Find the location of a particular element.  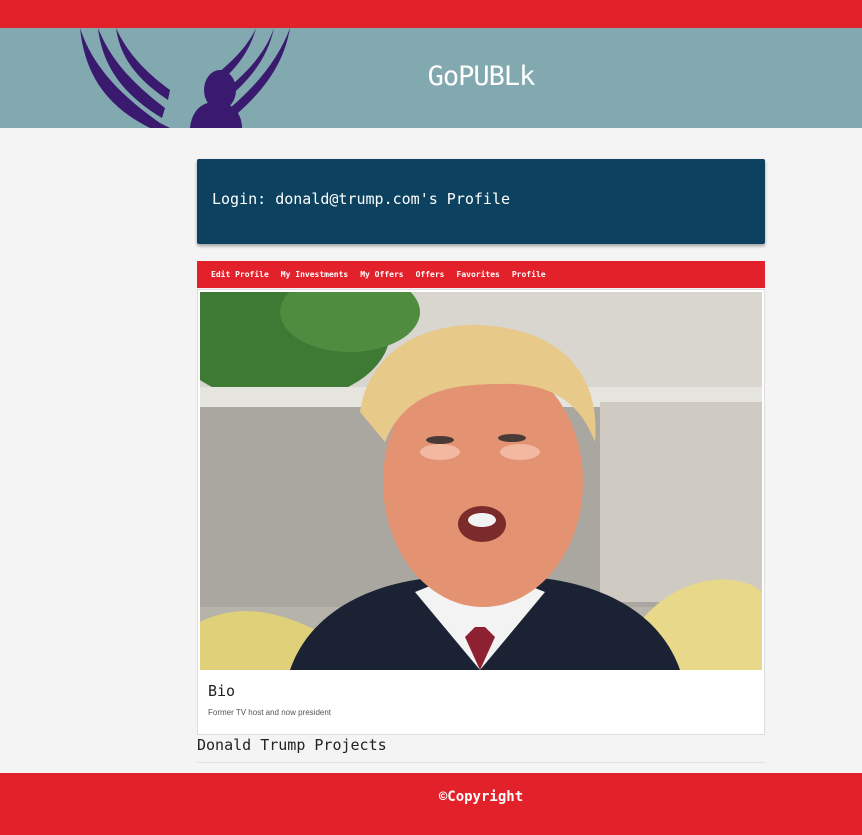

nav-my-offers: My Offers is located at coordinates (381, 274).